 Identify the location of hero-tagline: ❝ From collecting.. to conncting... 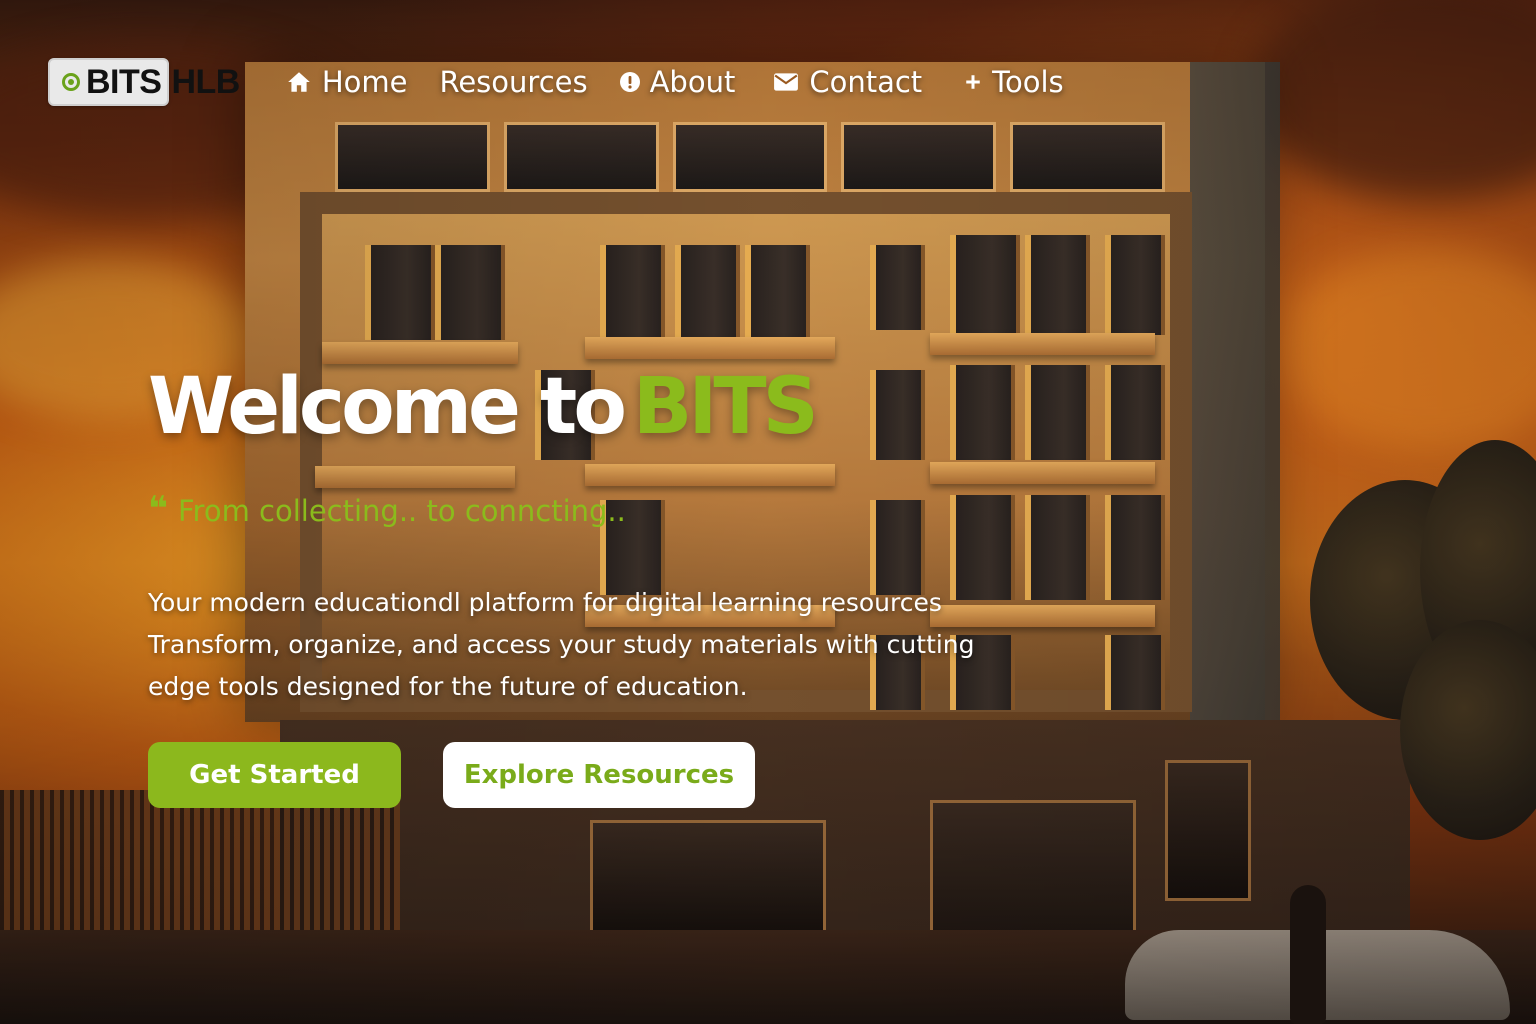
(387, 509).